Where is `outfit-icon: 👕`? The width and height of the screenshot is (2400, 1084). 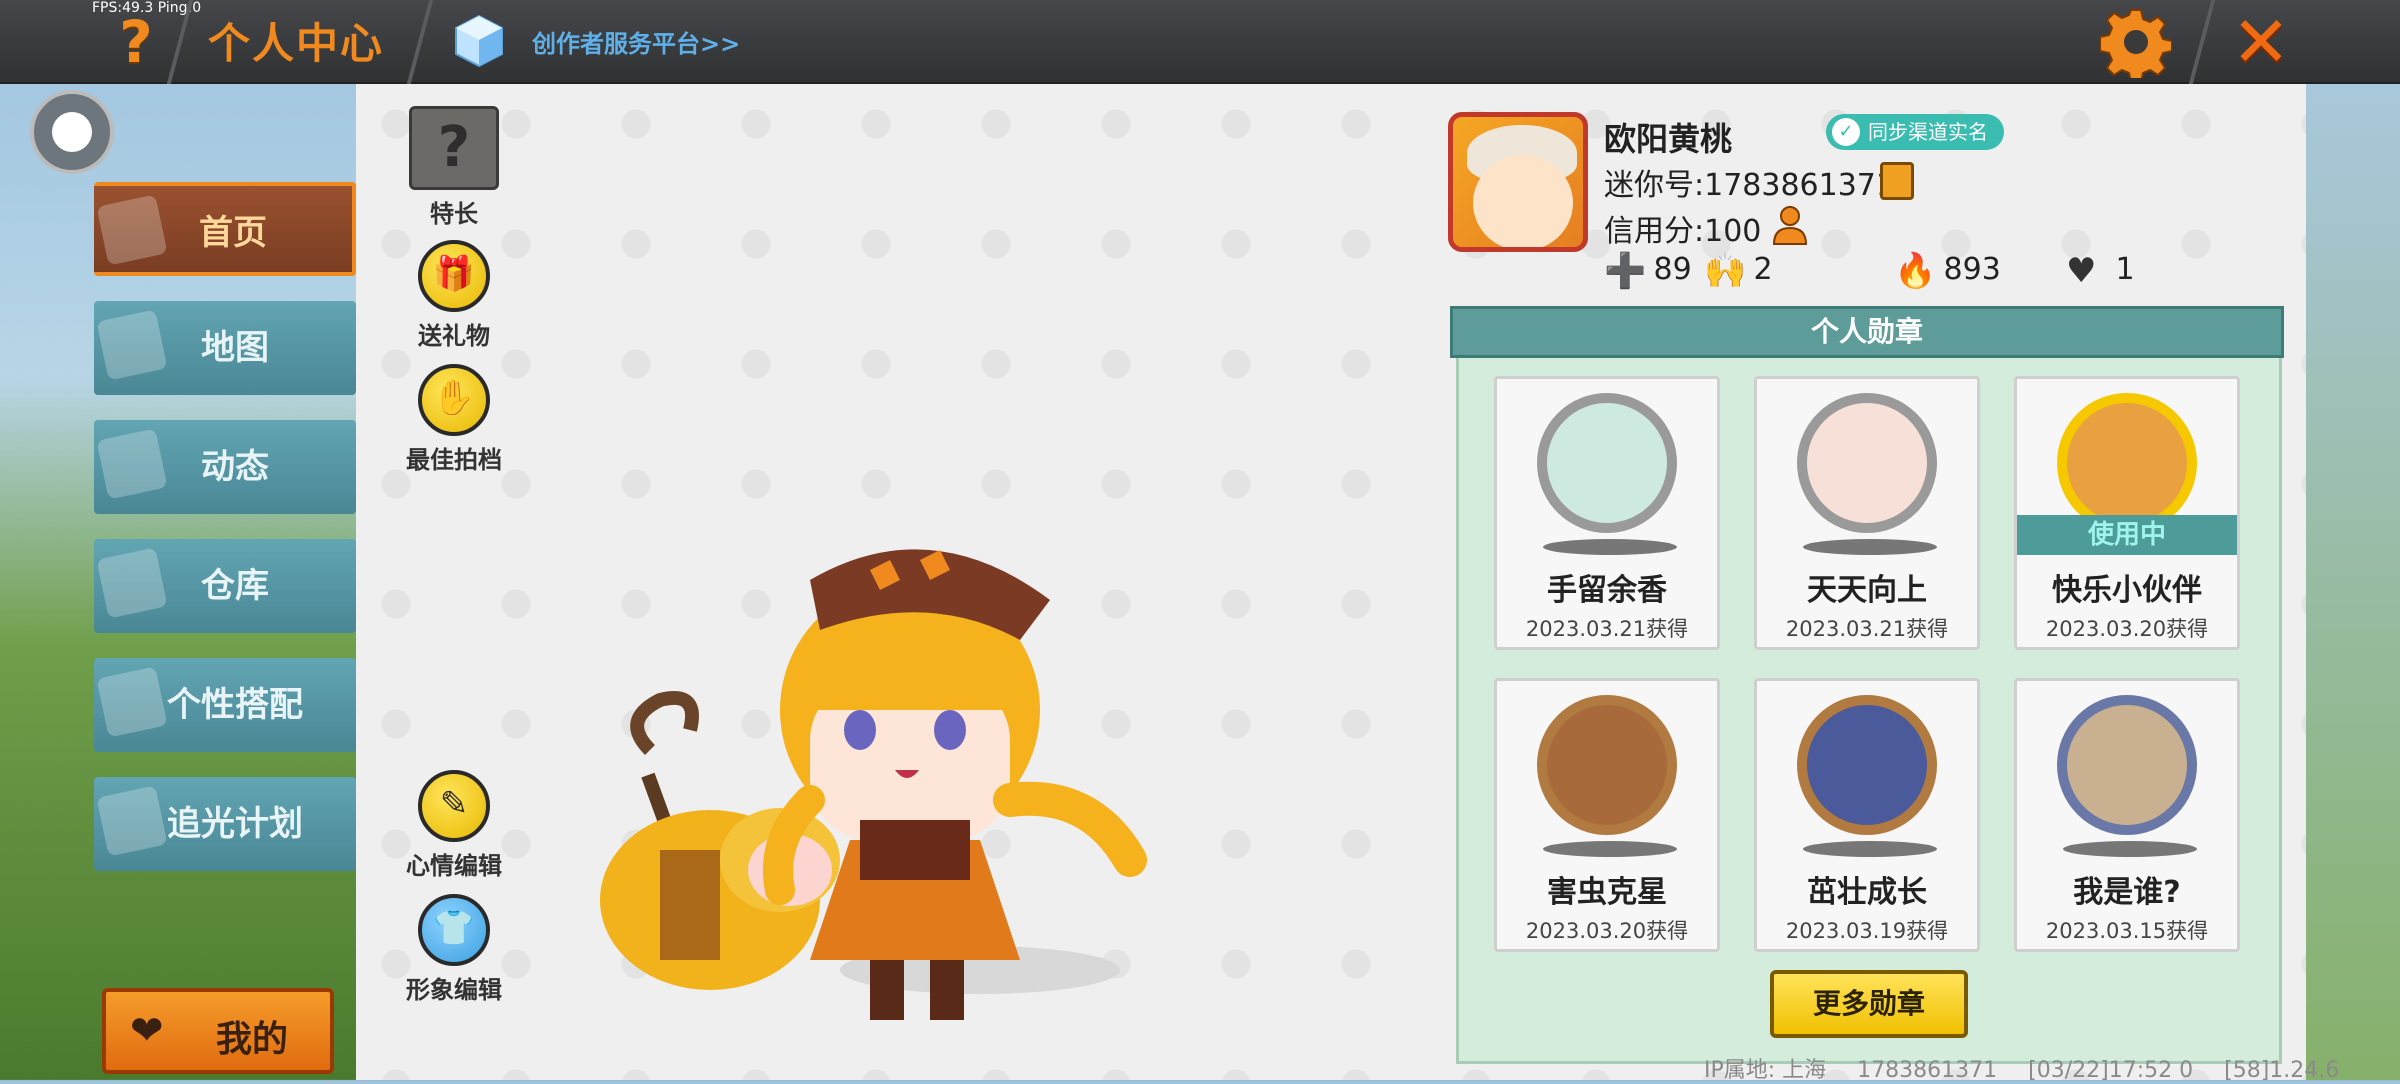
outfit-icon: 👕 is located at coordinates (454, 930).